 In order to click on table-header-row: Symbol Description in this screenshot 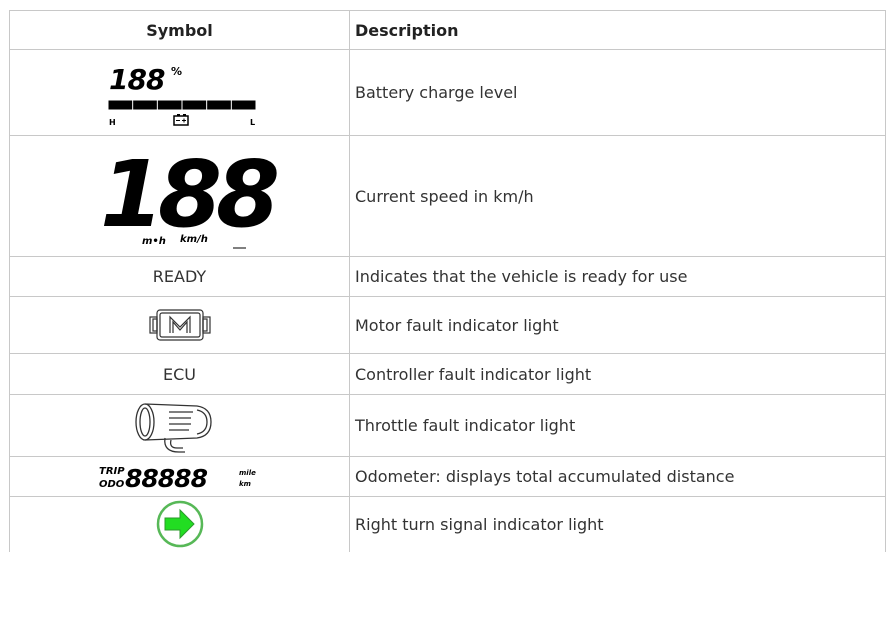, I will do `click(447, 30)`.